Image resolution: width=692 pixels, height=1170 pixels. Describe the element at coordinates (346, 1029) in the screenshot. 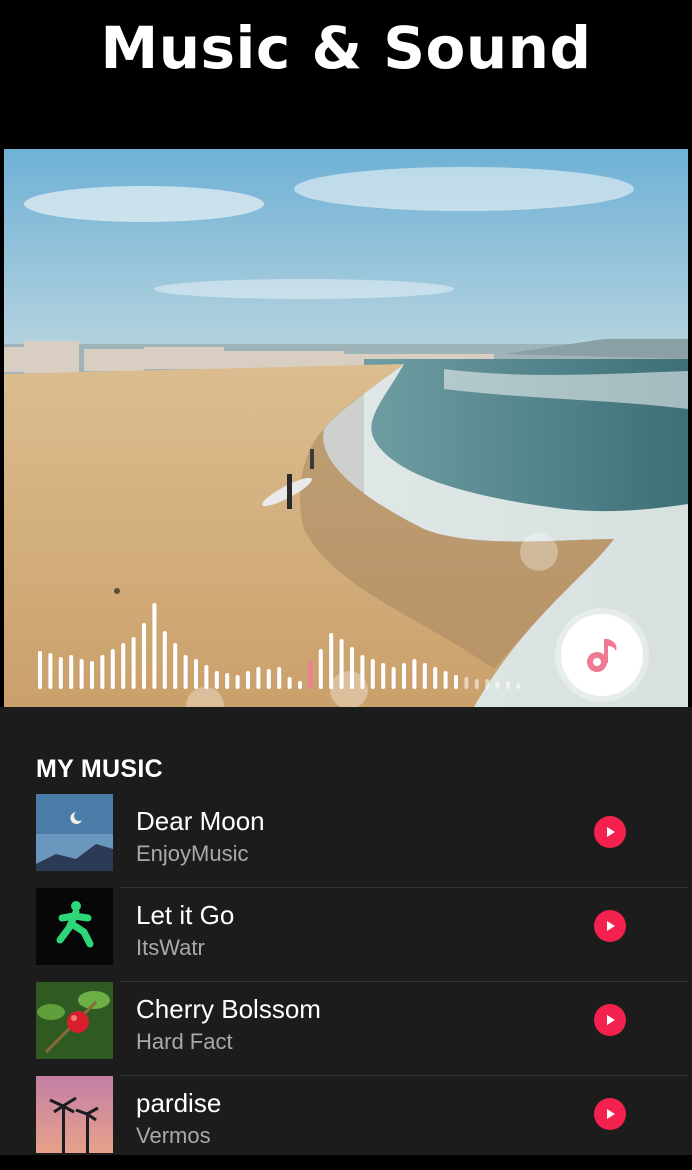

I see `track-row: Cherry Bolssom Hard Fact` at that location.